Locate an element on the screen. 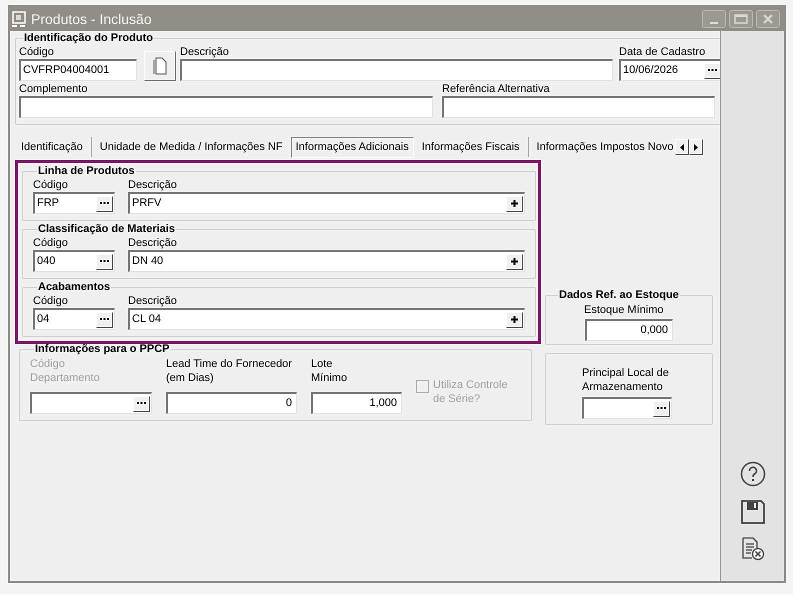 This screenshot has width=793, height=594. document-cancel-icon is located at coordinates (752, 549).